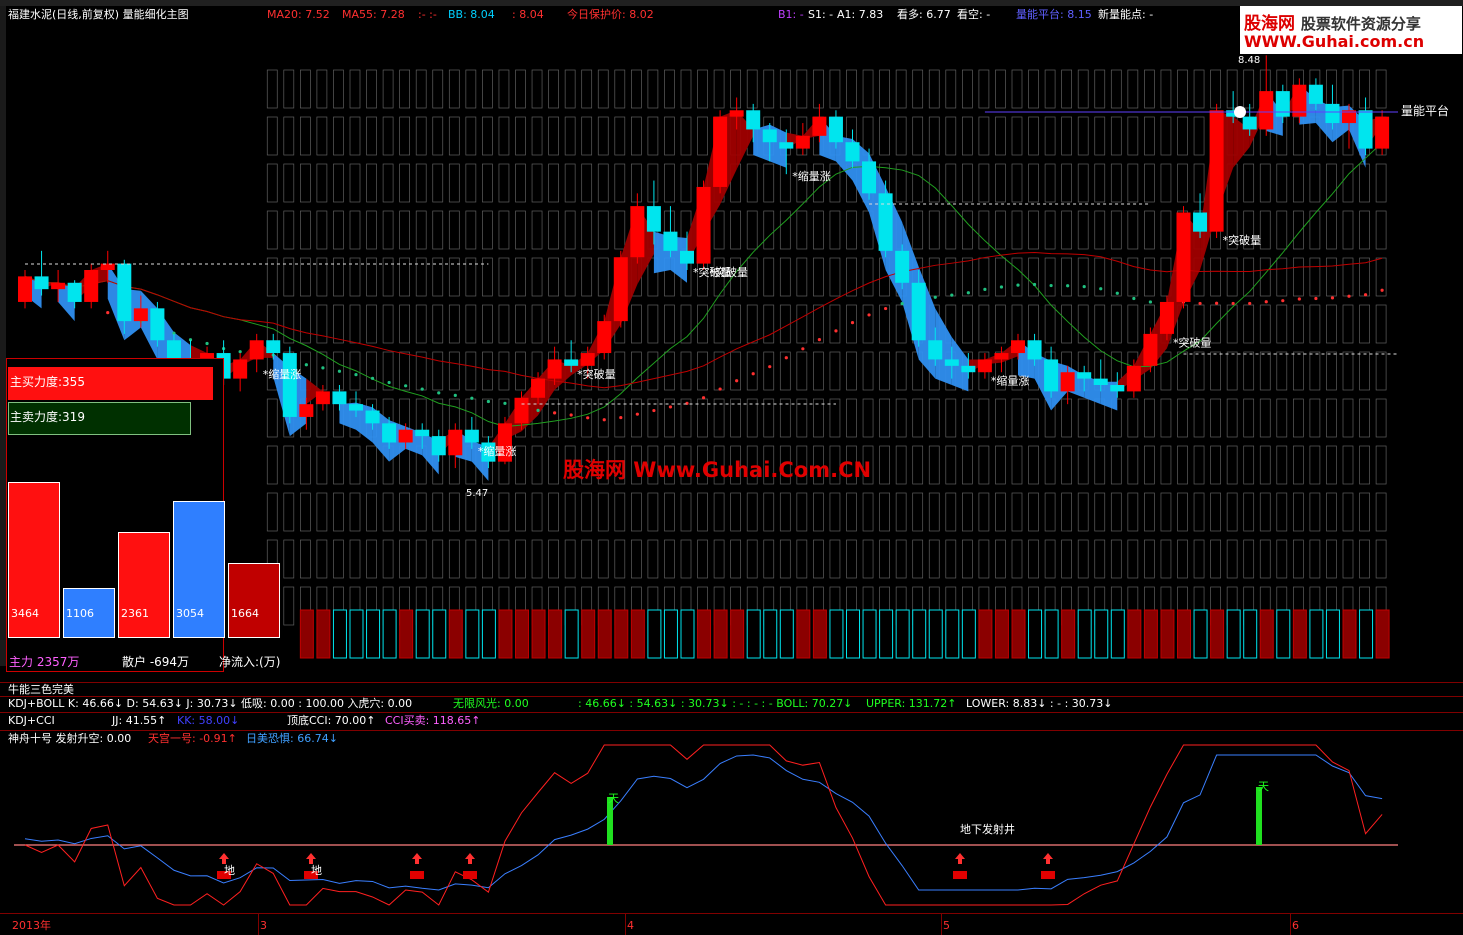 The image size is (1463, 935). Describe the element at coordinates (199, 569) in the screenshot. I see `flow-bar: 3054` at that location.